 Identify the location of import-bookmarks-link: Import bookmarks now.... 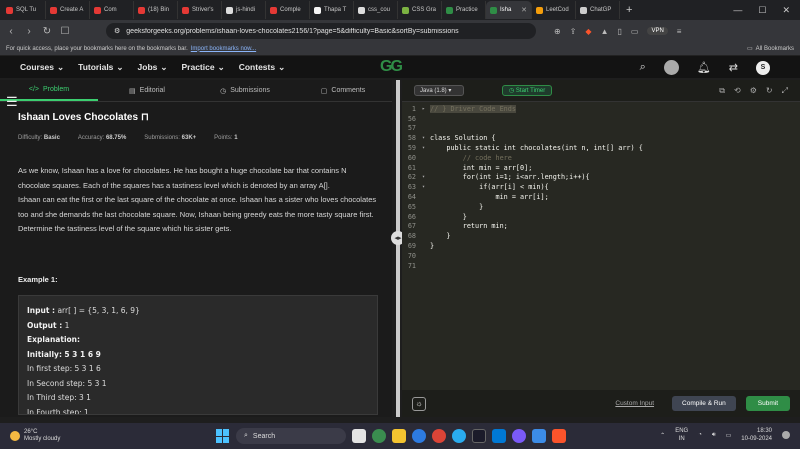
(223, 49).